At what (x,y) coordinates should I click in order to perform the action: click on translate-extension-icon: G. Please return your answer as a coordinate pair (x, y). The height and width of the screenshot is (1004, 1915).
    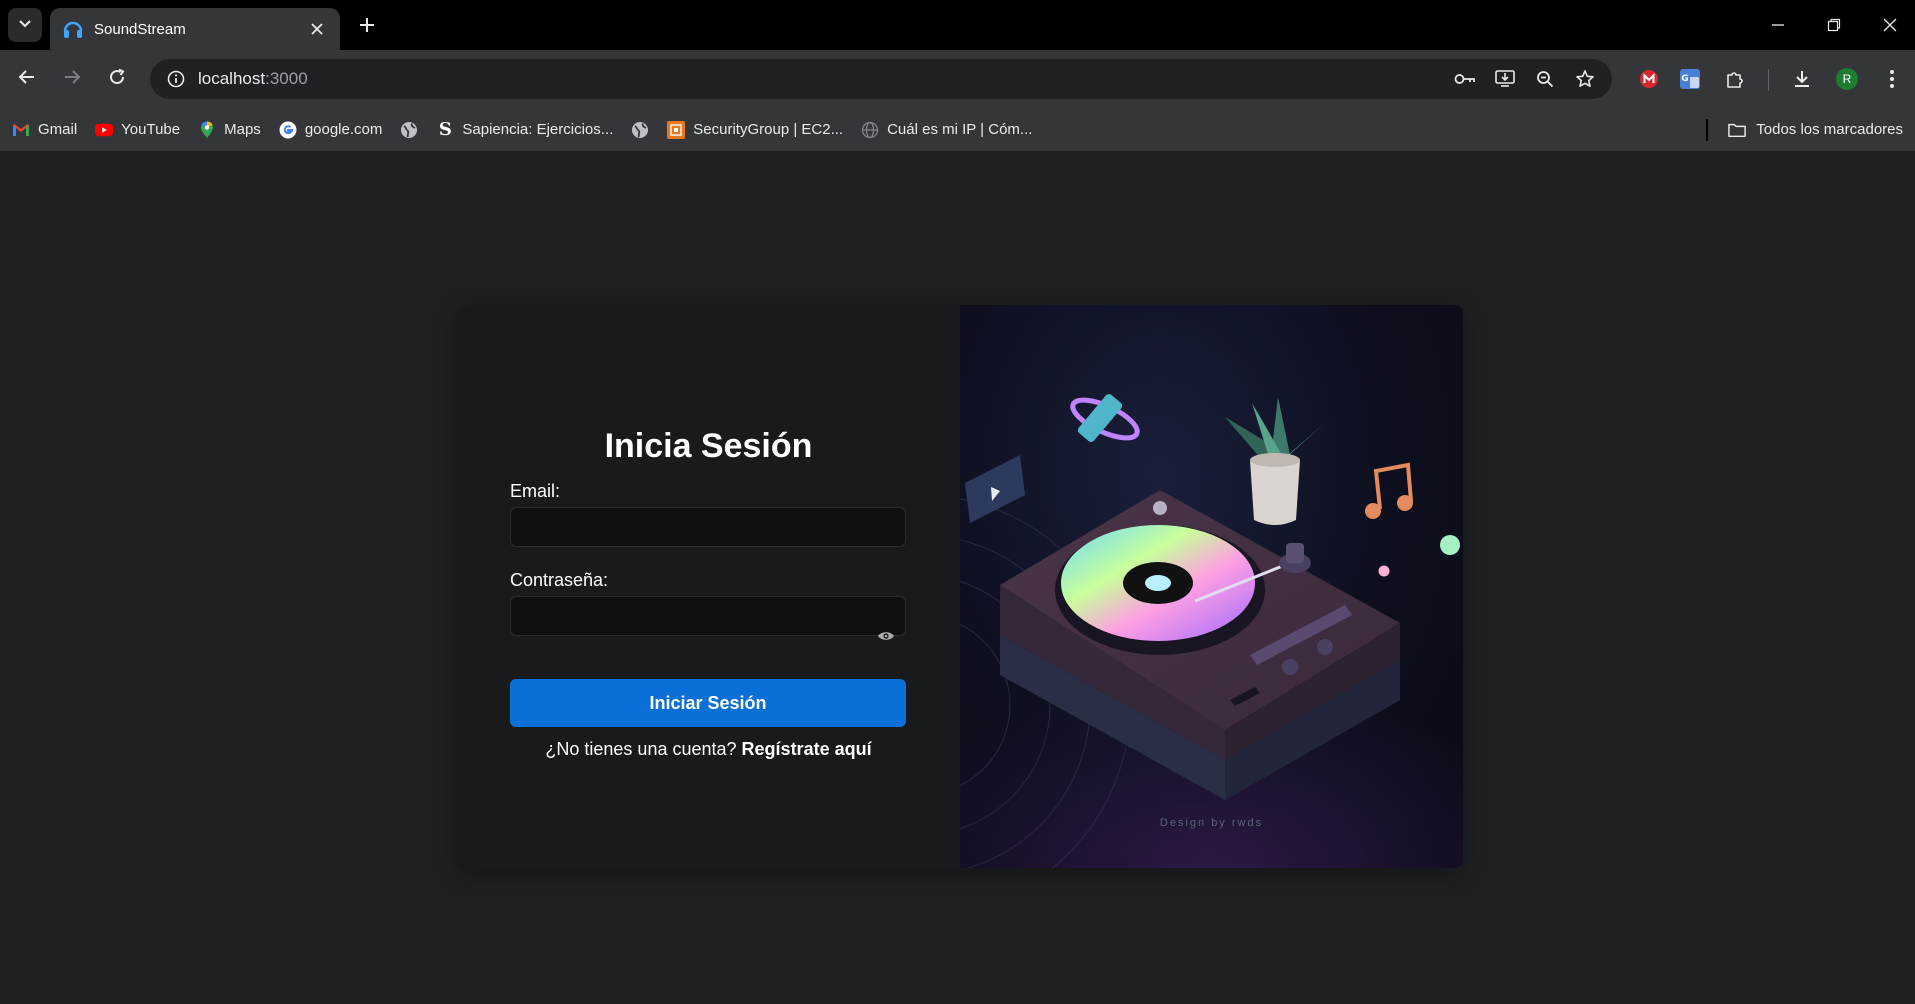
    Looking at the image, I should click on (1690, 79).